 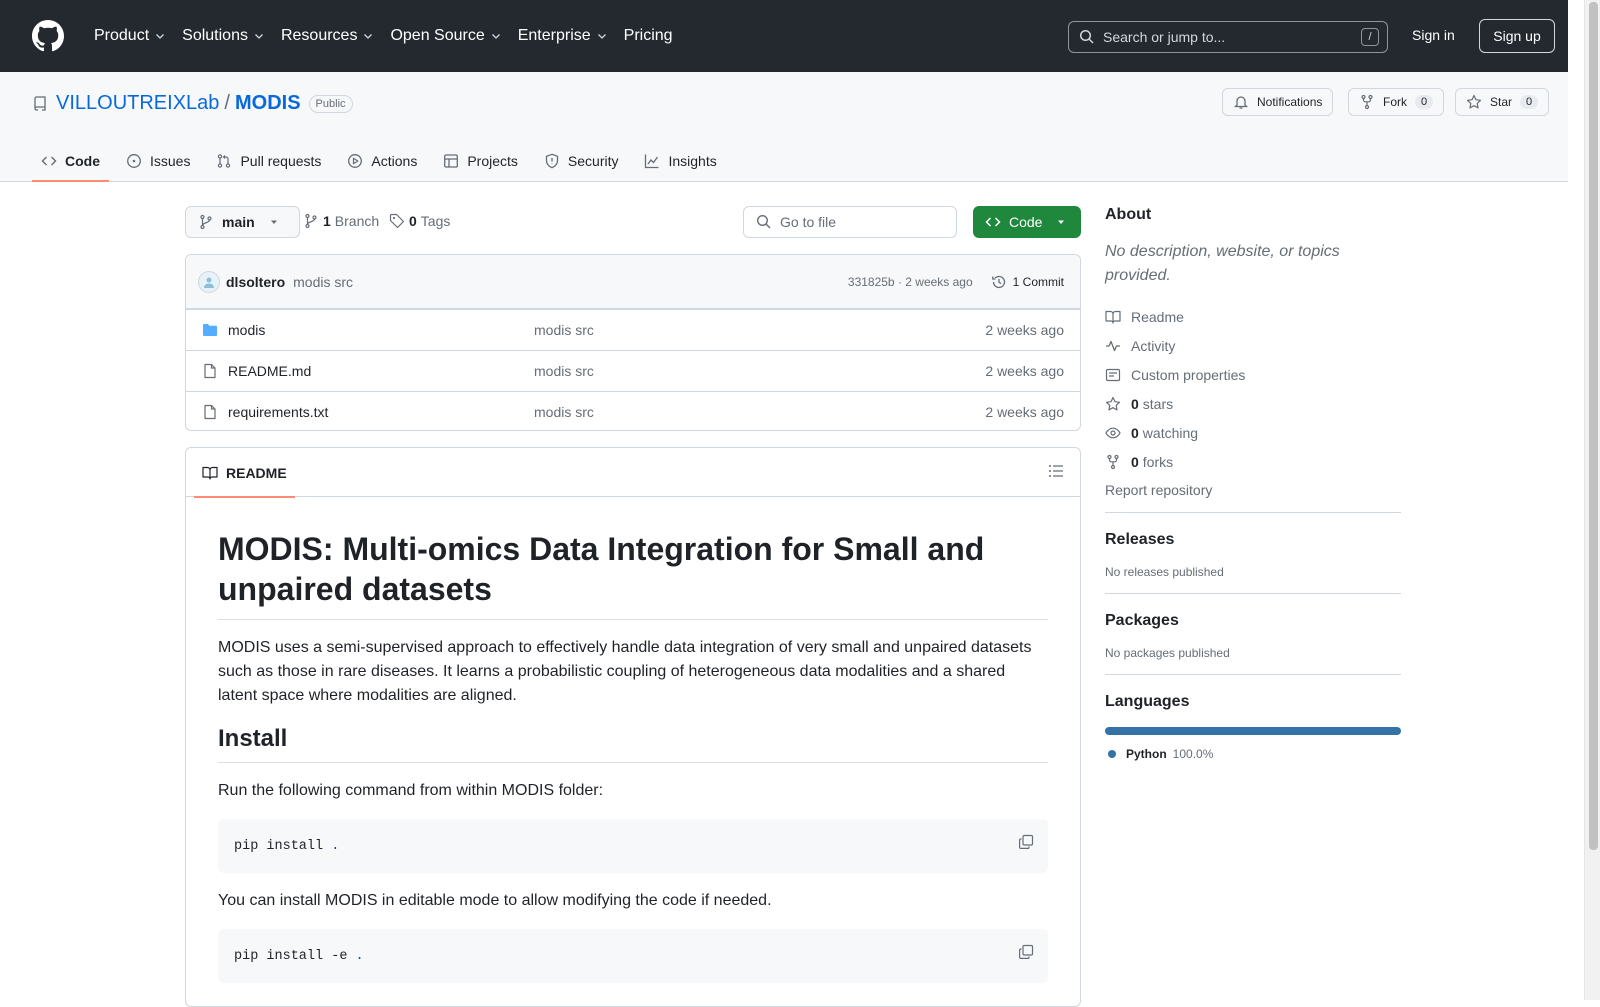 I want to click on file-row: README.md modis src 2 weeks ago, so click(x=633, y=370).